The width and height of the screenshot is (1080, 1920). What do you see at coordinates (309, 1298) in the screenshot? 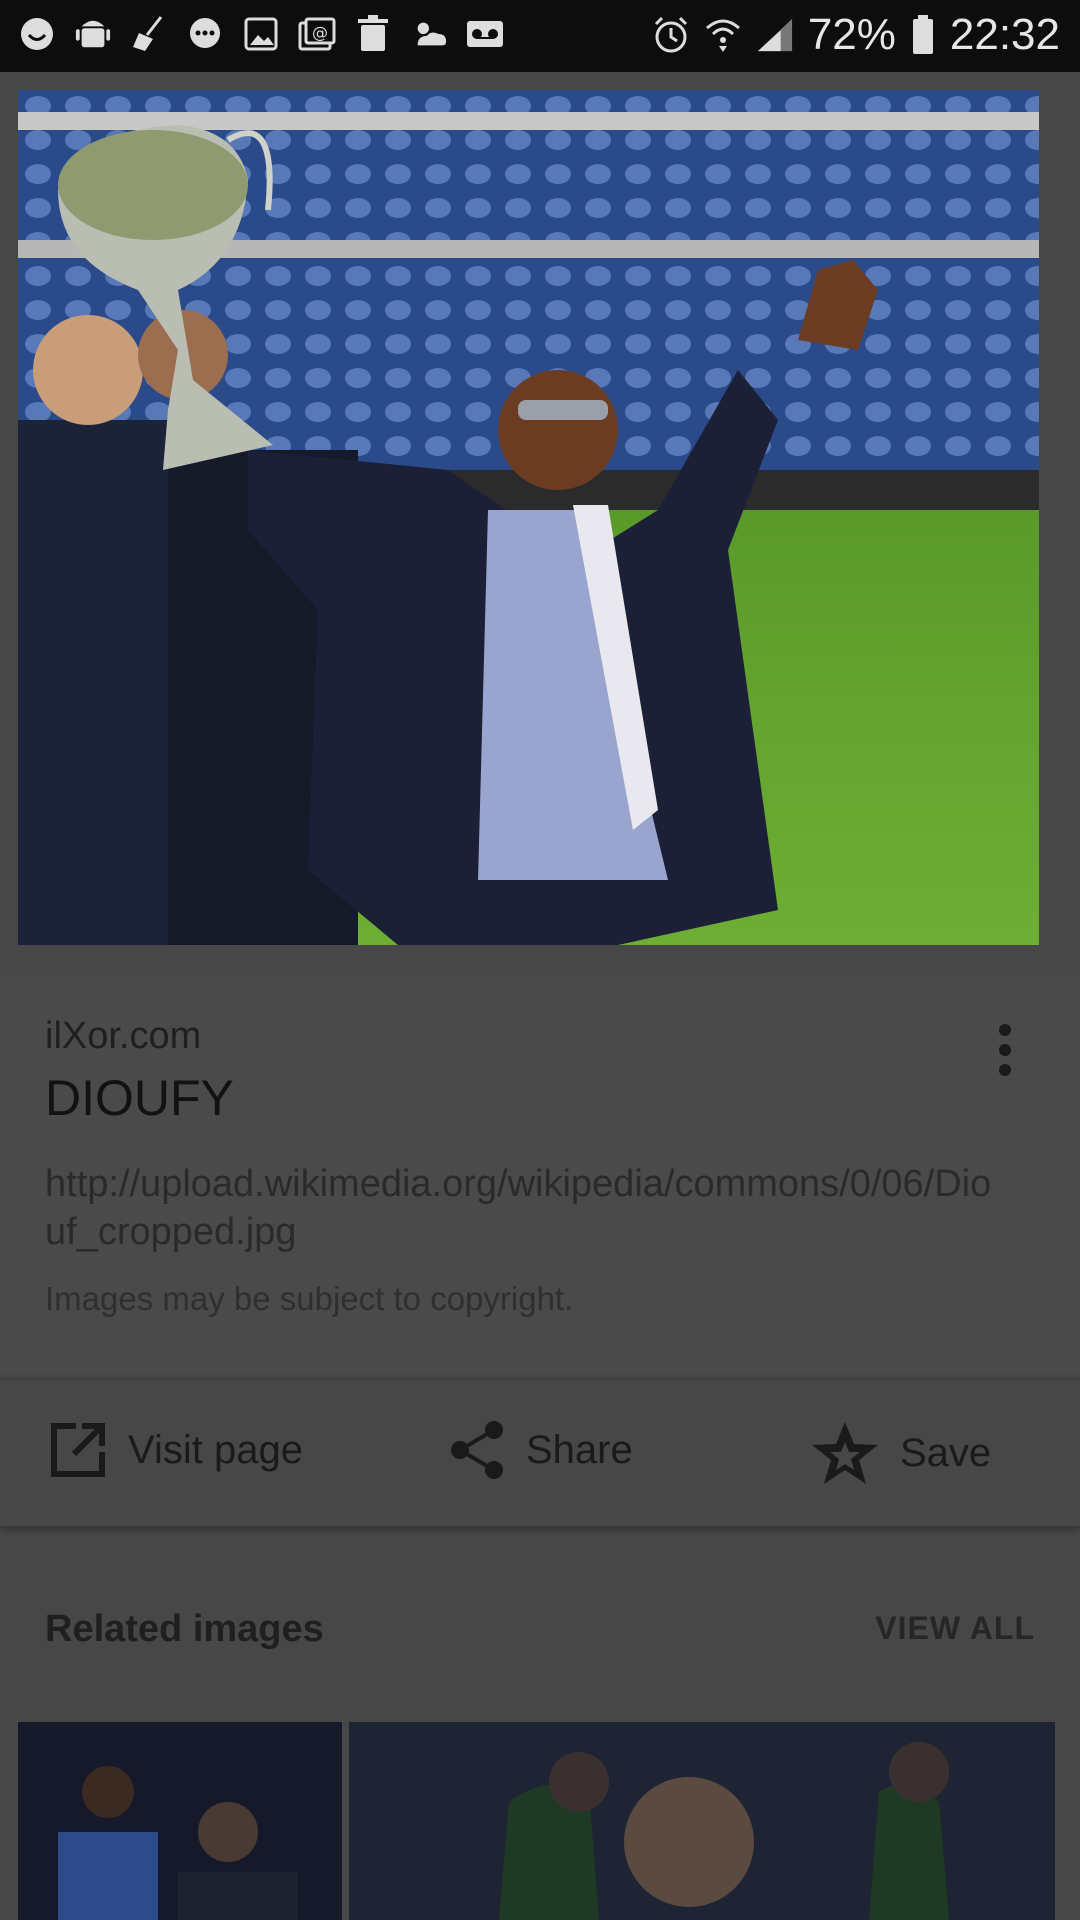
I see `copyright-notice: Images may be subject to copyright.` at bounding box center [309, 1298].